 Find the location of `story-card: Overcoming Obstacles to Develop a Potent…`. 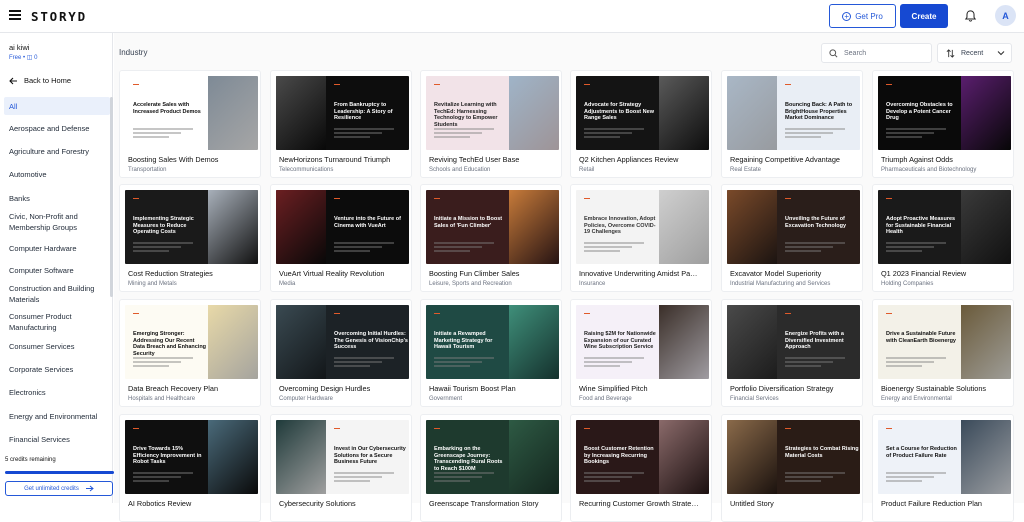

story-card: Overcoming Obstacles to Develop a Potent… is located at coordinates (943, 124).